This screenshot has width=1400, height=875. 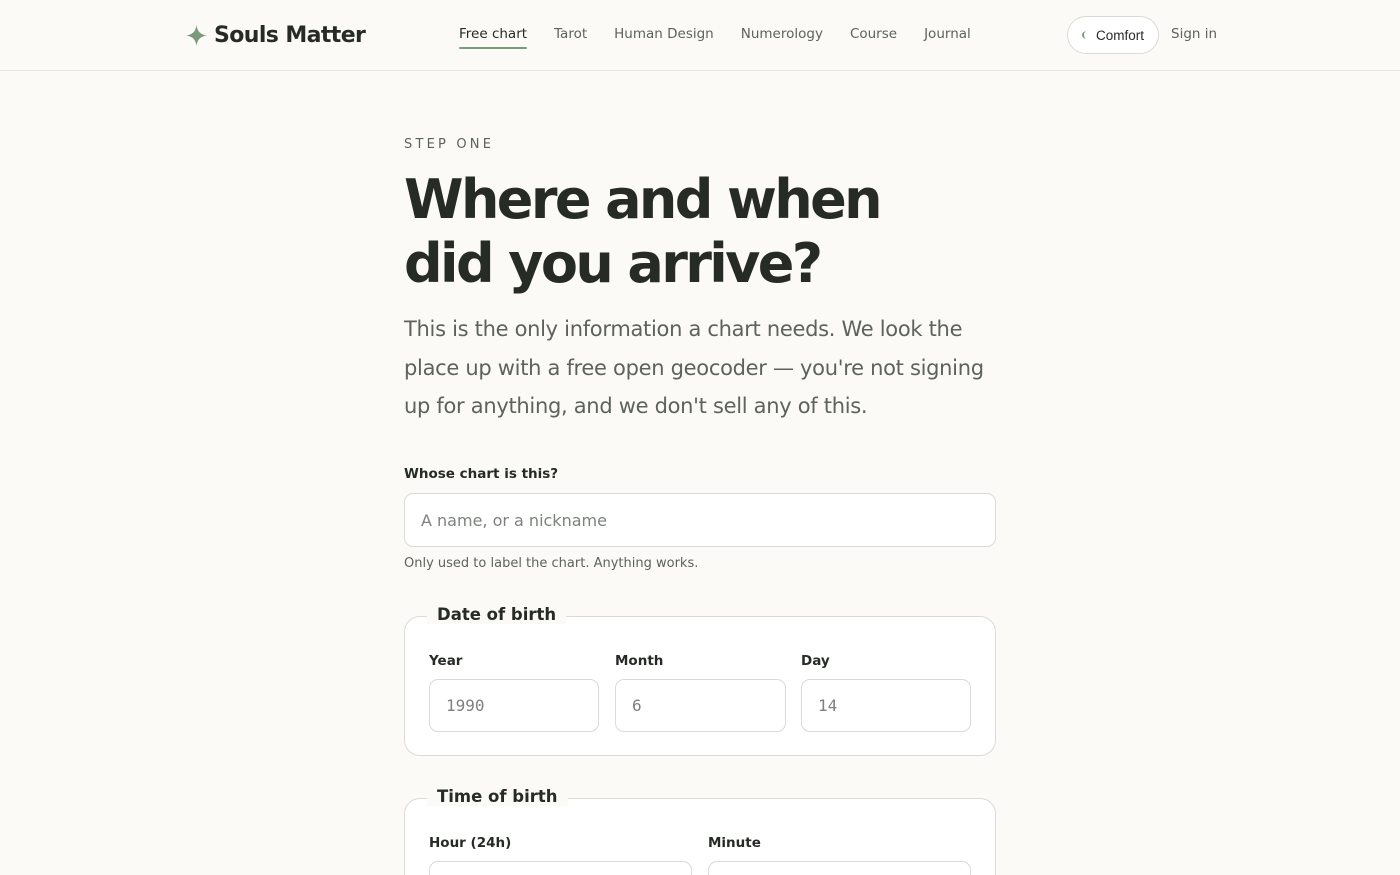 What do you see at coordinates (947, 37) in the screenshot?
I see `nav-item-journal: Journal` at bounding box center [947, 37].